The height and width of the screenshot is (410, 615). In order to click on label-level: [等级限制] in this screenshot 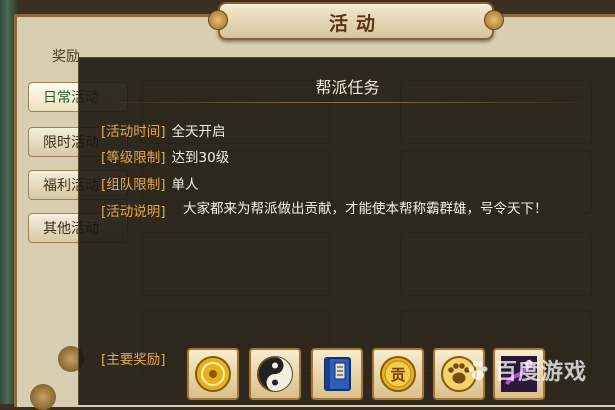, I will do `click(133, 158)`.